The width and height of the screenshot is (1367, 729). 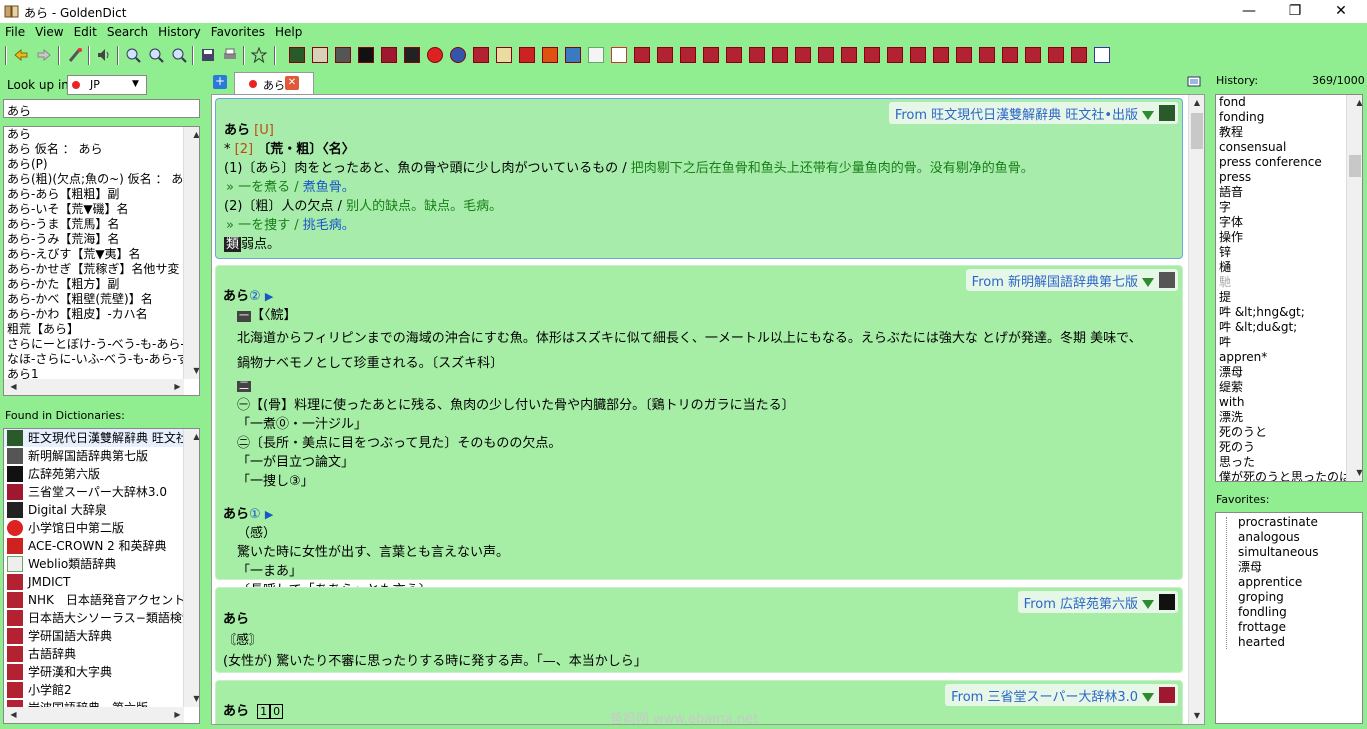 What do you see at coordinates (288, 32) in the screenshot?
I see `menu-help: Help` at bounding box center [288, 32].